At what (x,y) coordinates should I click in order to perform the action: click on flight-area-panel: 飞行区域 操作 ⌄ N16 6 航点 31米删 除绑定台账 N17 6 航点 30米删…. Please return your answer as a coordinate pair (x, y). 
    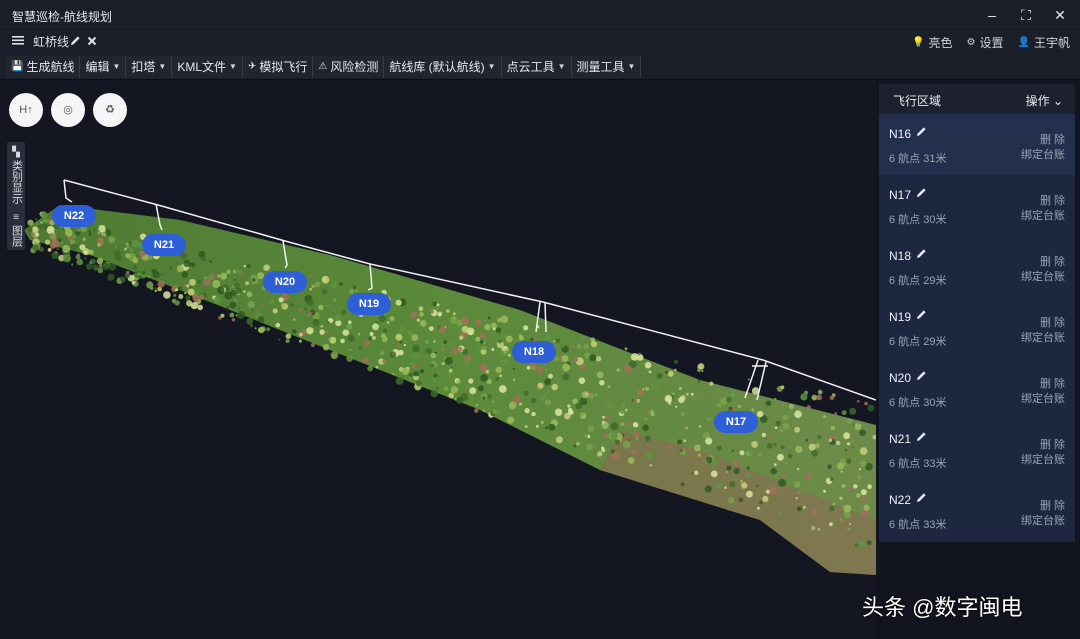
    Looking at the image, I should click on (977, 313).